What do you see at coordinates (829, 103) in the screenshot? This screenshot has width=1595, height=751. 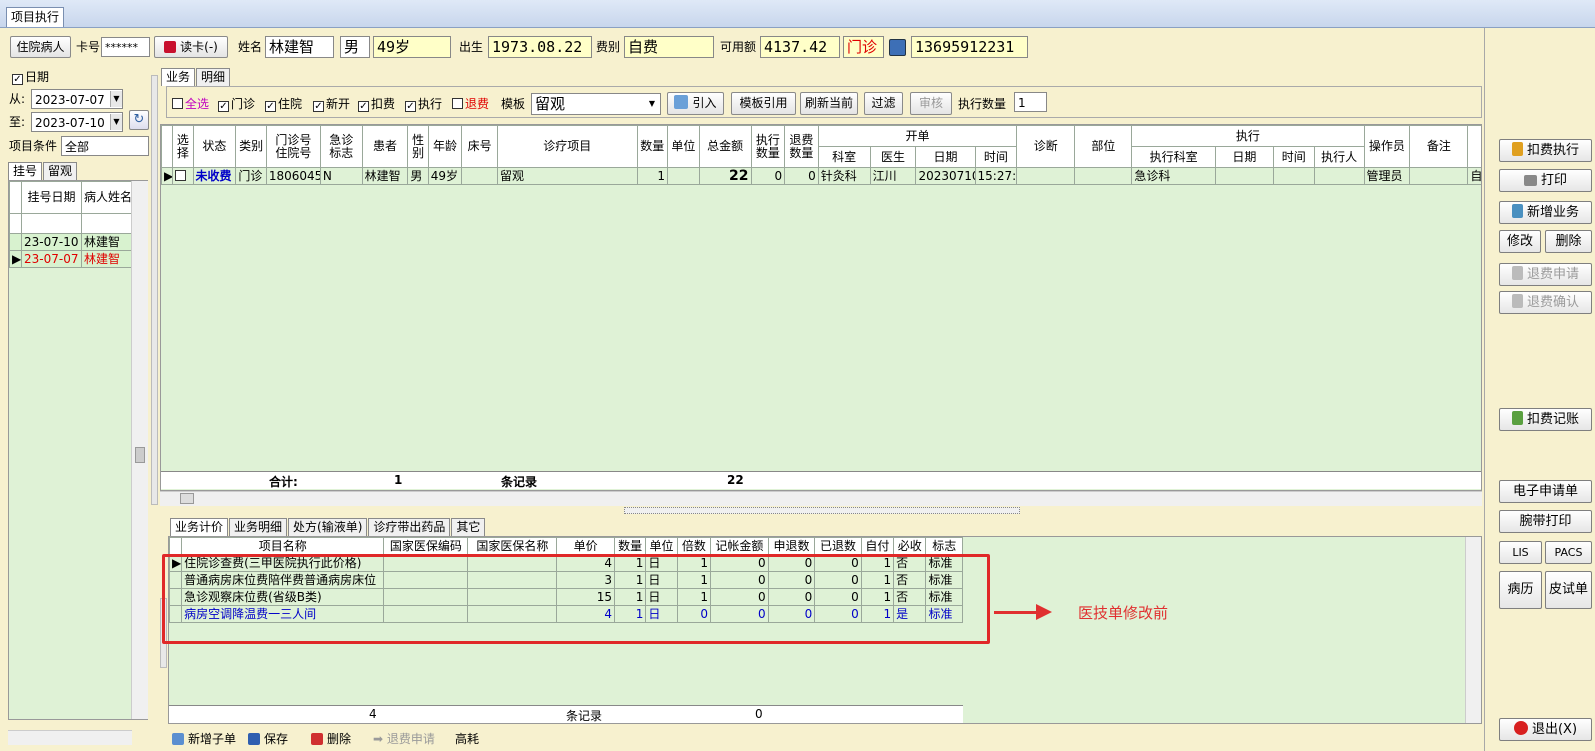 I see `refresh-current-button: 刷新当前` at bounding box center [829, 103].